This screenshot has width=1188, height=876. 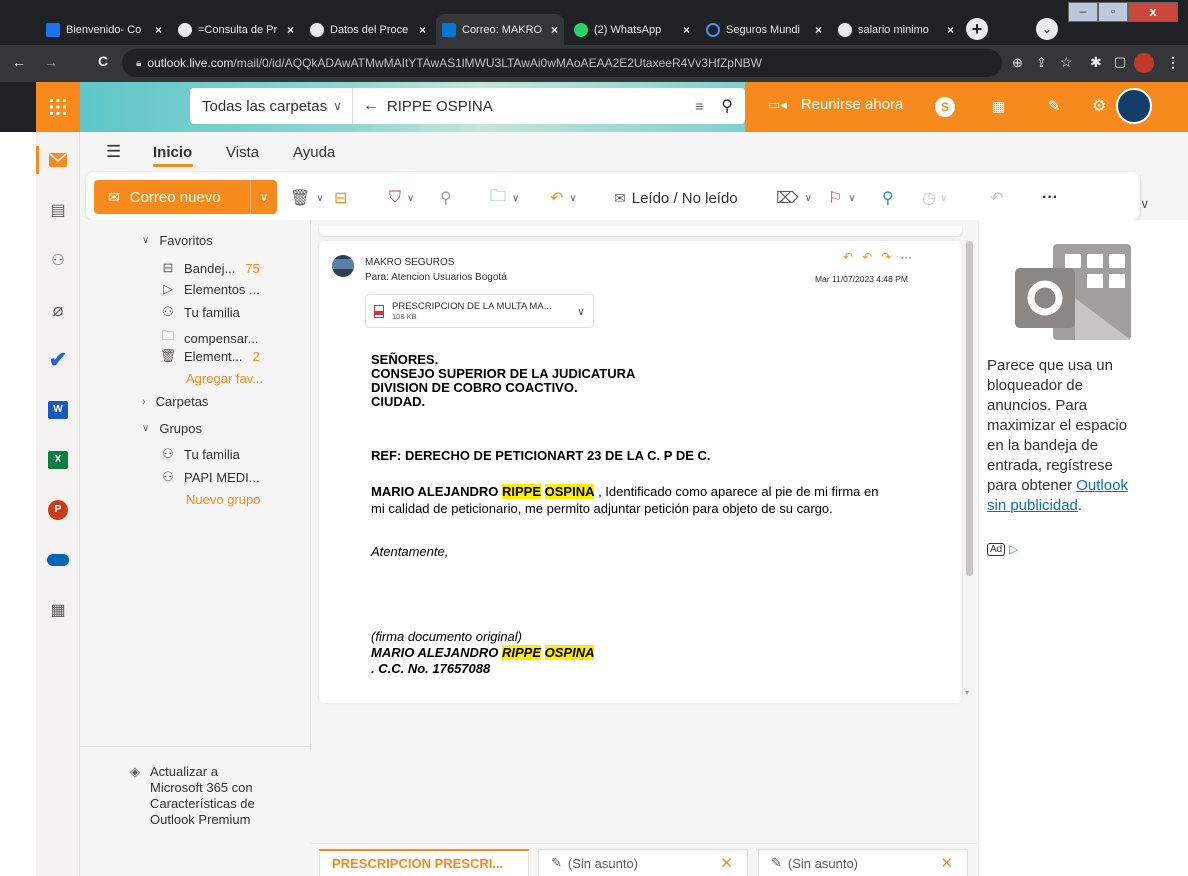 I want to click on close-window-button: x, so click(x=1153, y=12).